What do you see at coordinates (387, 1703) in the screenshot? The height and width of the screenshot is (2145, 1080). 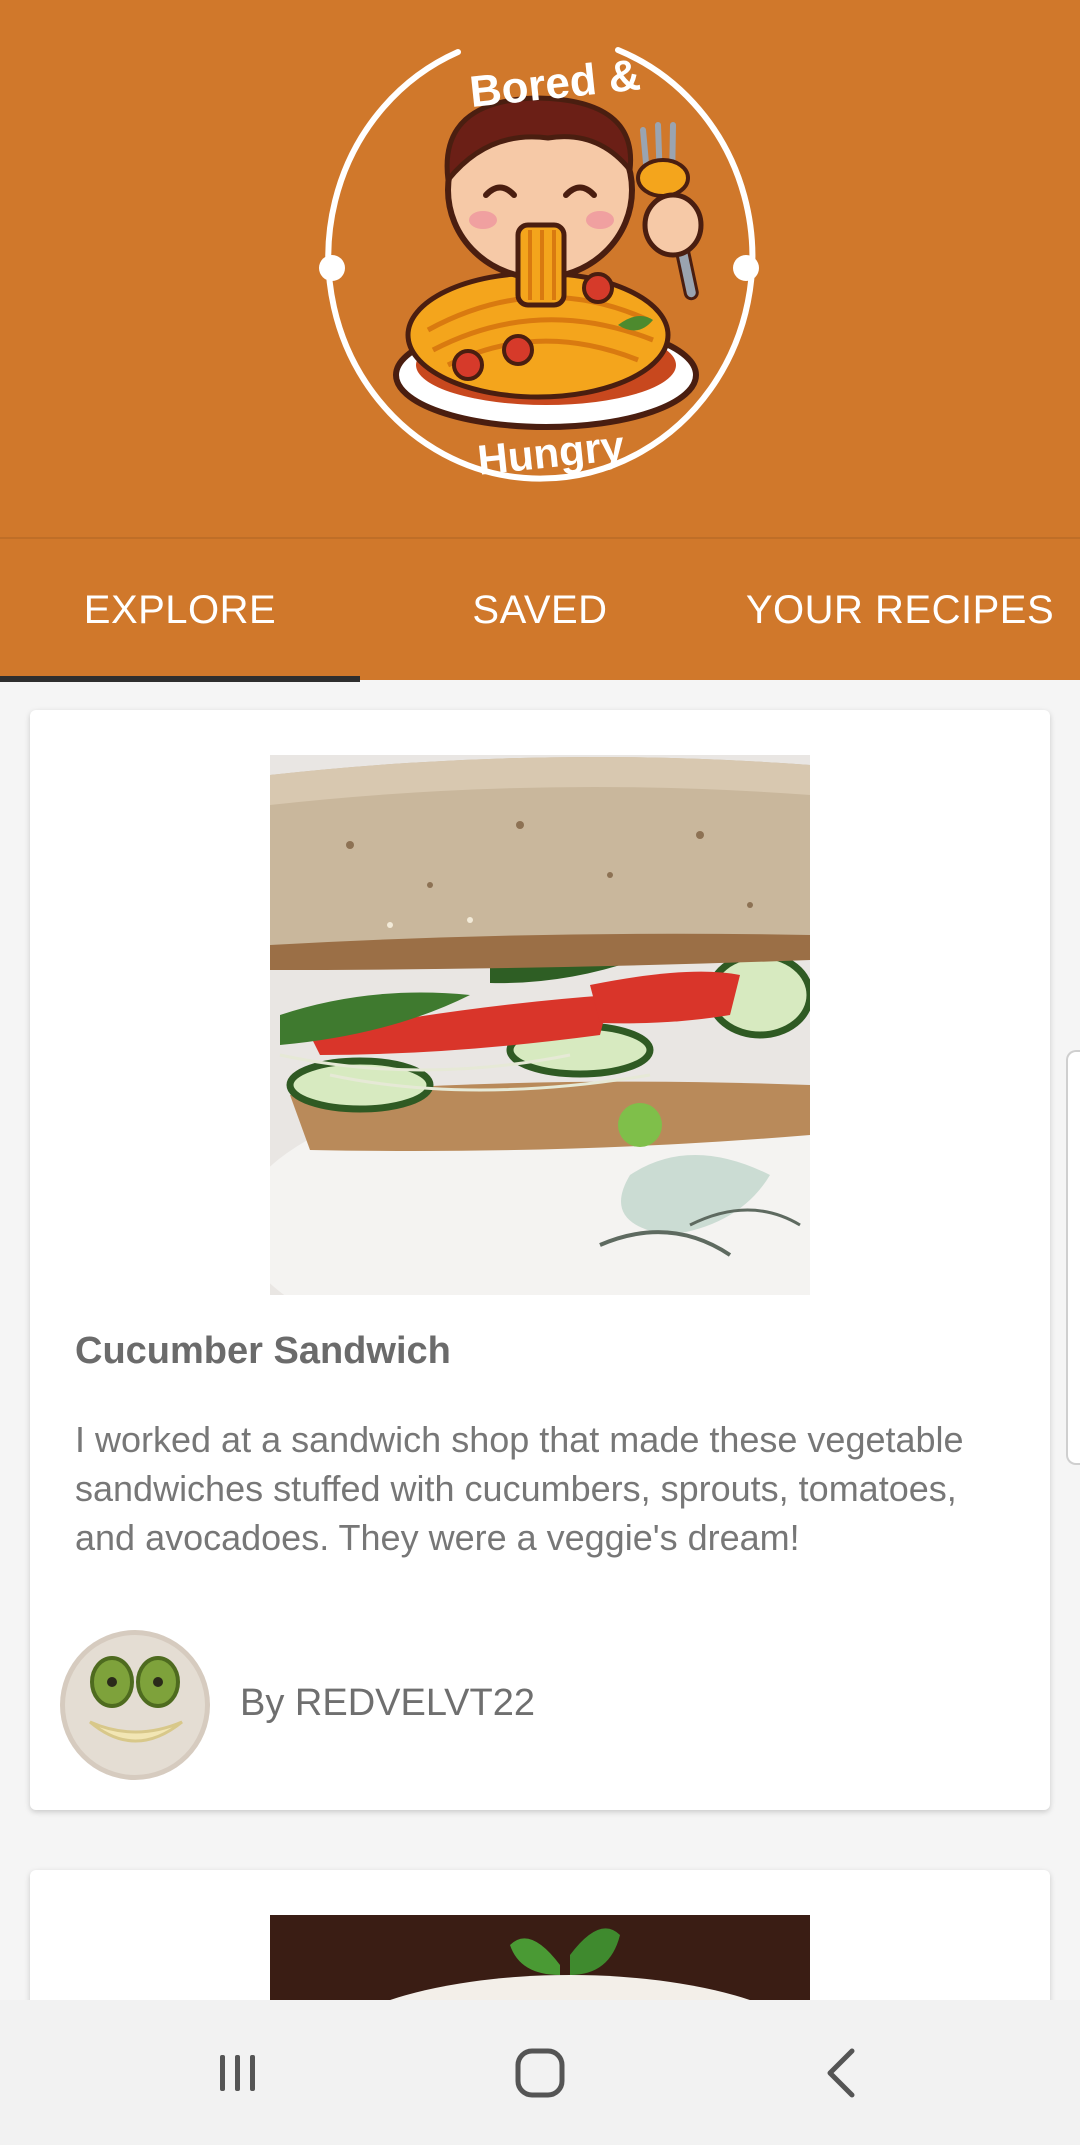 I see `recipe-author: By REDVELVT22` at bounding box center [387, 1703].